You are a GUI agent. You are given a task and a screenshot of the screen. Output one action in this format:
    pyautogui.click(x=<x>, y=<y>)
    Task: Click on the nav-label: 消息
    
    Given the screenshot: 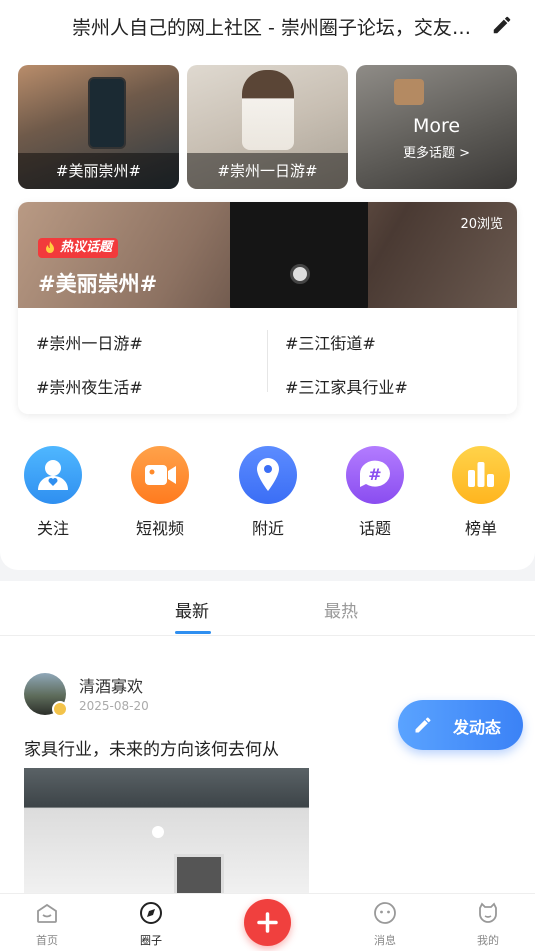 What is the action you would take?
    pyautogui.click(x=385, y=940)
    